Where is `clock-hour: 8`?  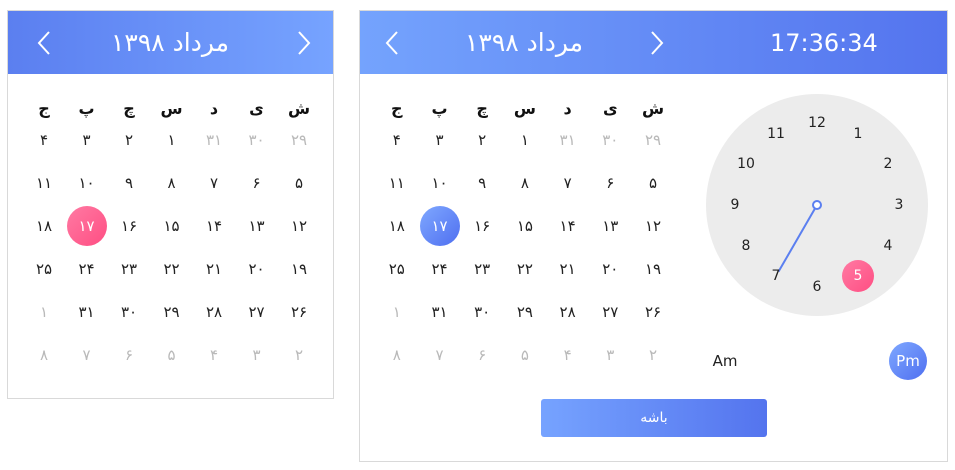 clock-hour: 8 is located at coordinates (746, 246).